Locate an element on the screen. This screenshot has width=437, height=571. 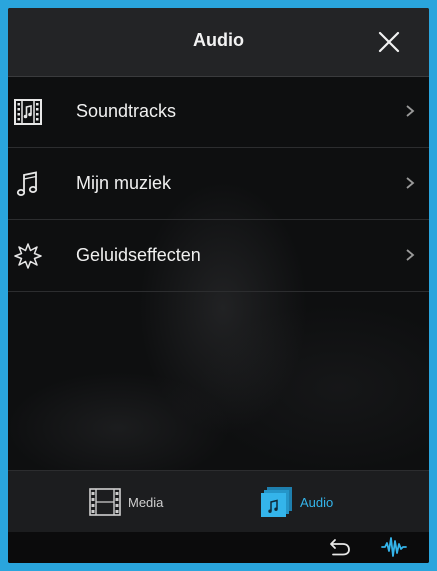
tab-label: Audio is located at coordinates (317, 502).